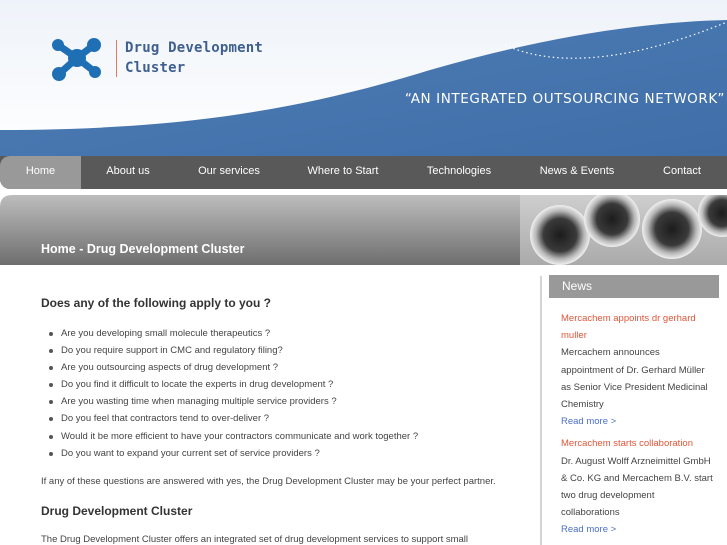 The image size is (727, 545). I want to click on nav-about-us: About us, so click(128, 172).